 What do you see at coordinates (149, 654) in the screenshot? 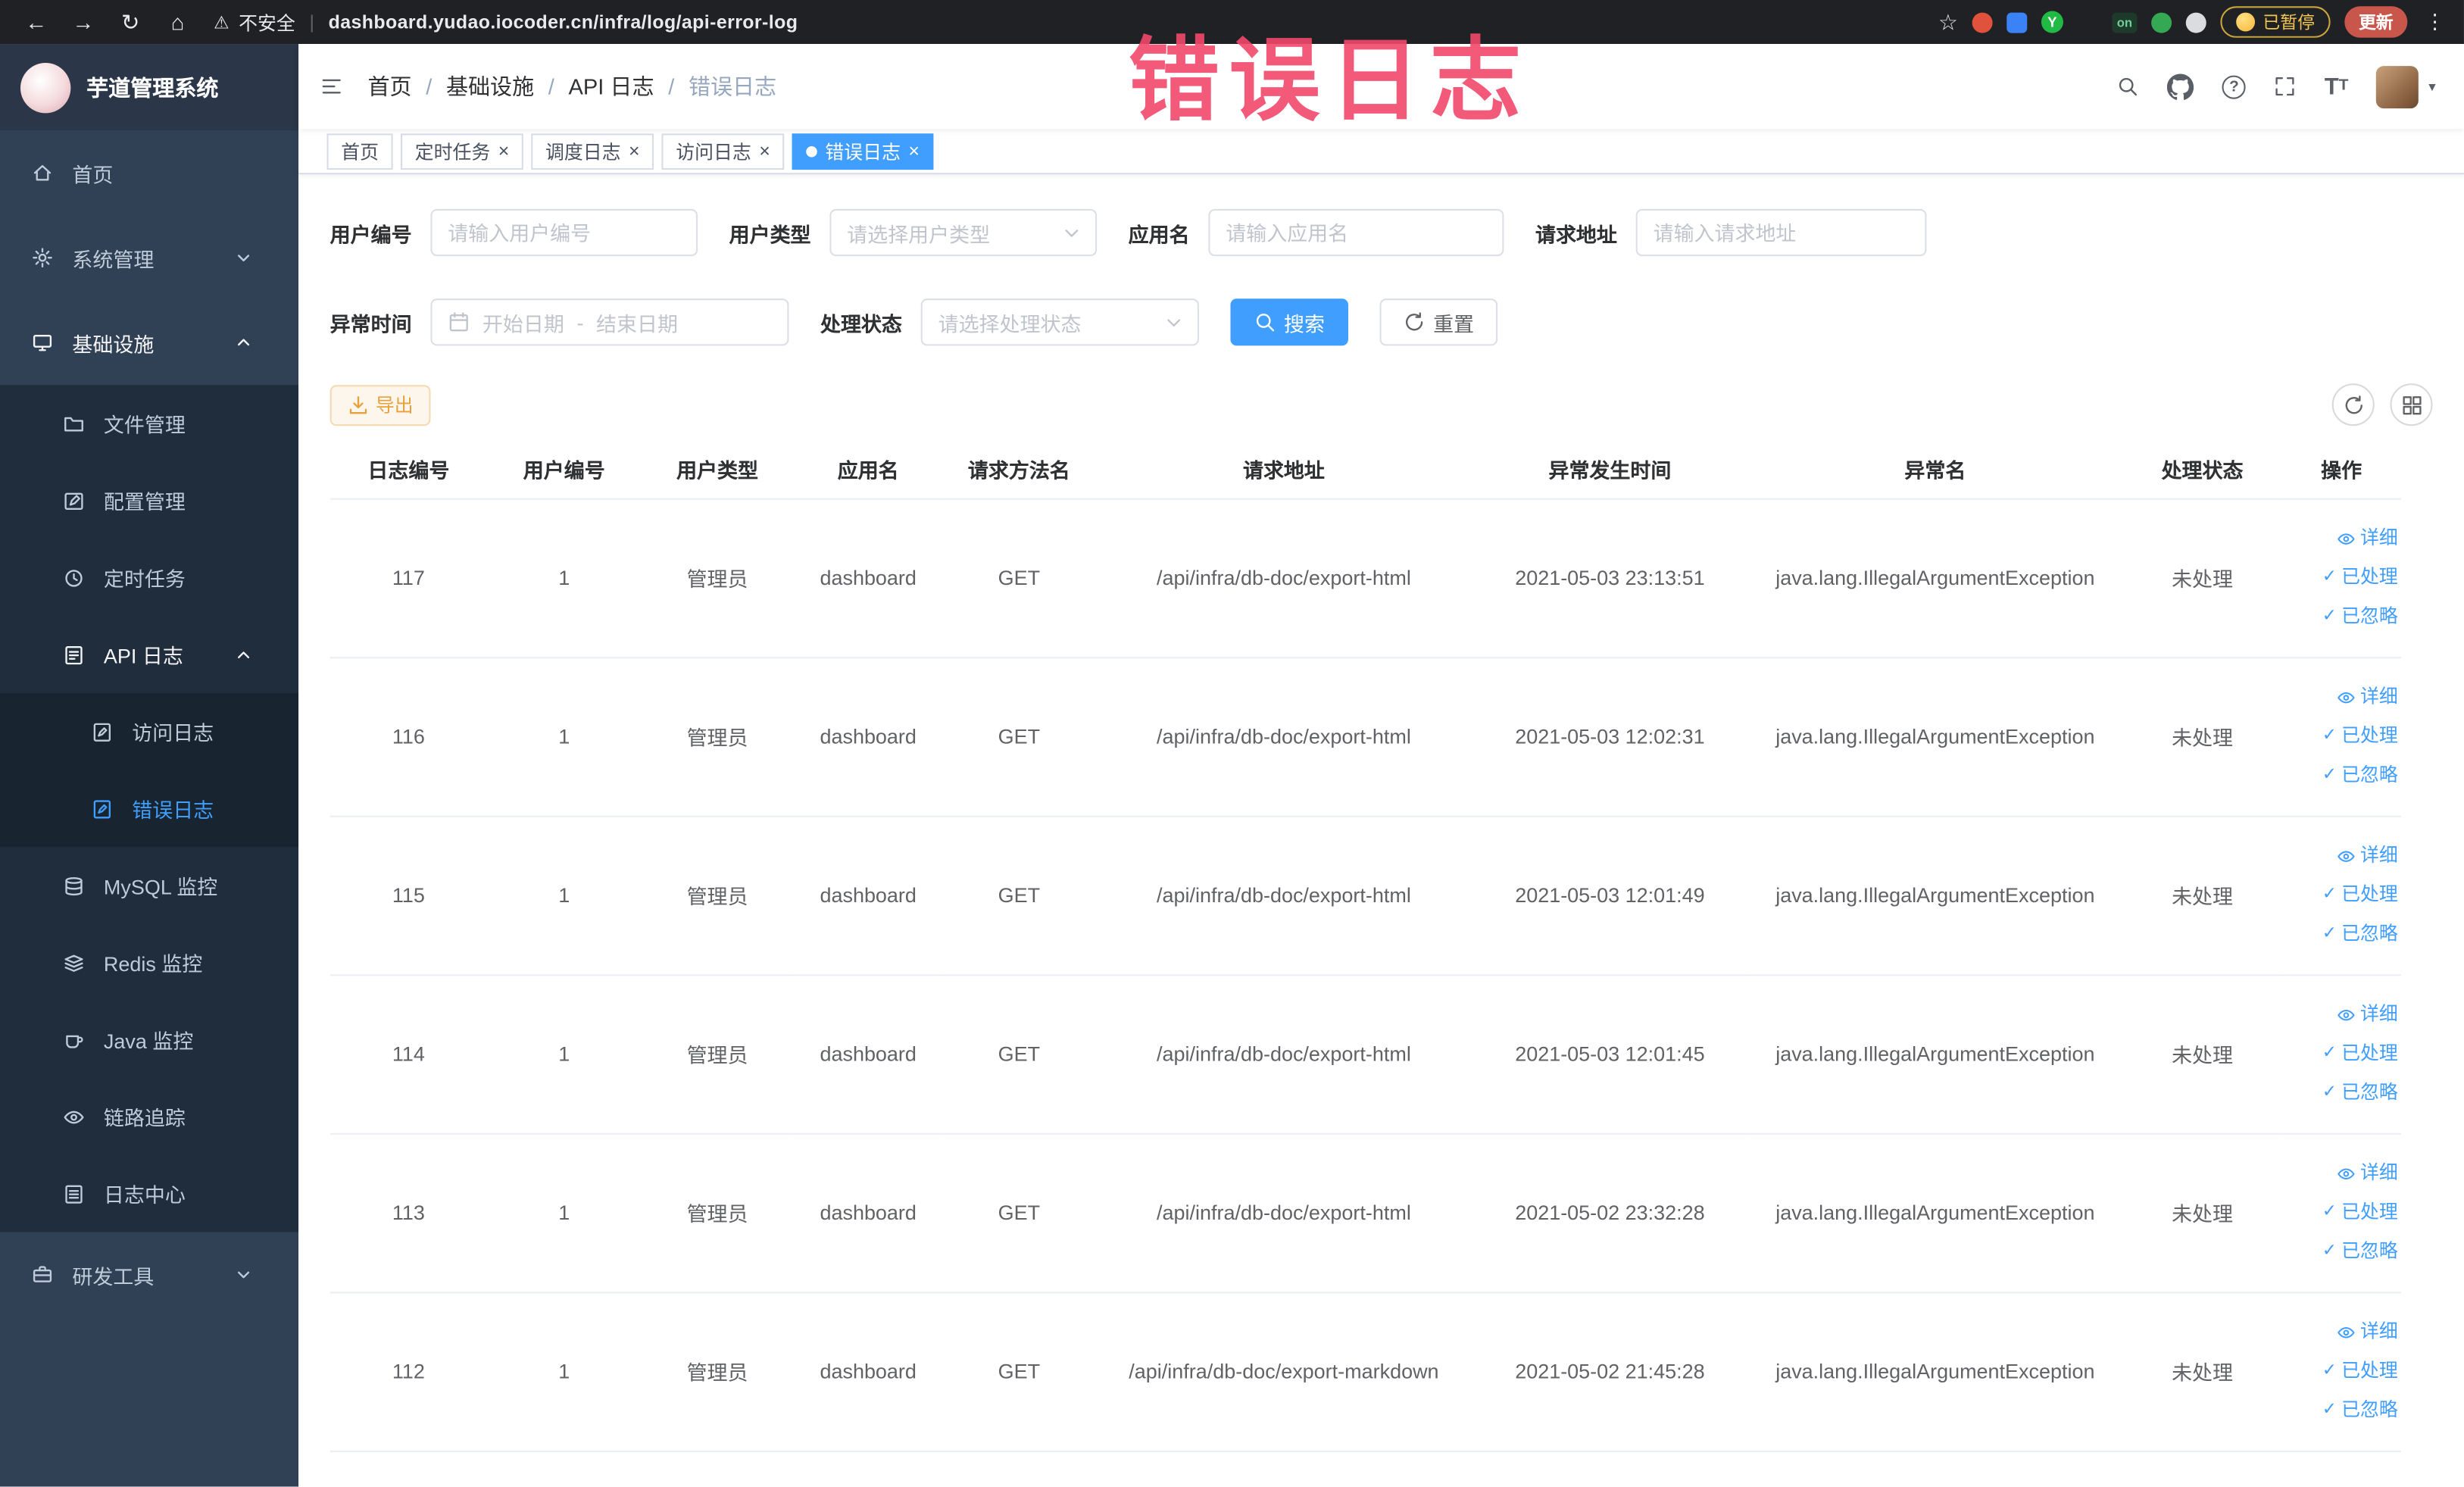
I see `sidebar-item-api-log: API 日志` at bounding box center [149, 654].